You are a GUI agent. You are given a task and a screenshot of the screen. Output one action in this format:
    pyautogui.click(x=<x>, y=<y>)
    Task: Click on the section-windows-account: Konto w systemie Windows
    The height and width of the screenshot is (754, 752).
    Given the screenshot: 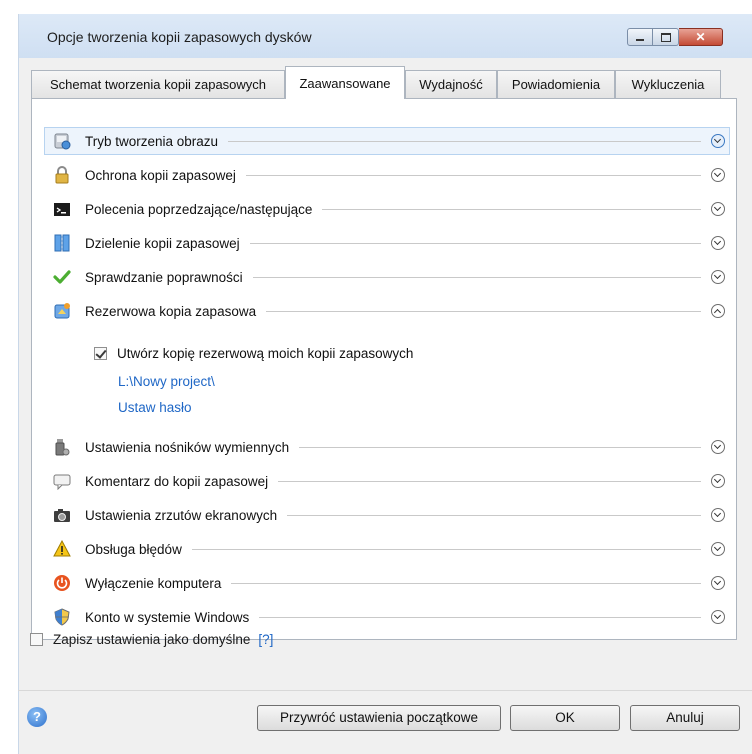 What is the action you would take?
    pyautogui.click(x=387, y=617)
    